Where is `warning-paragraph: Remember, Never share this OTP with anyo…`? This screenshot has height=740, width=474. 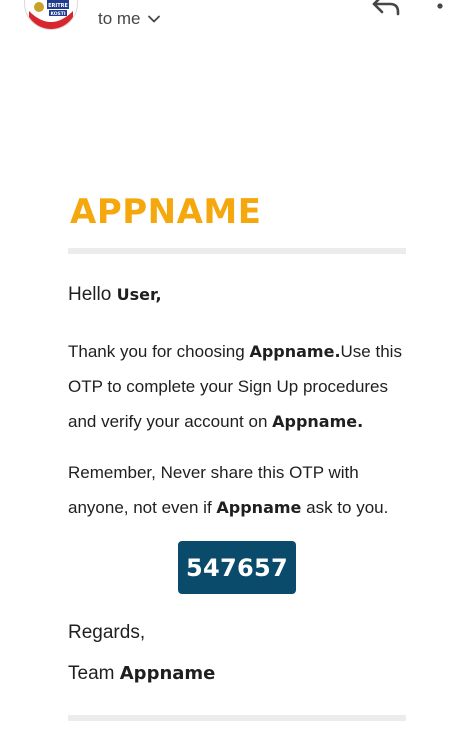
warning-paragraph: Remember, Never share this OTP with anyo… is located at coordinates (243, 490).